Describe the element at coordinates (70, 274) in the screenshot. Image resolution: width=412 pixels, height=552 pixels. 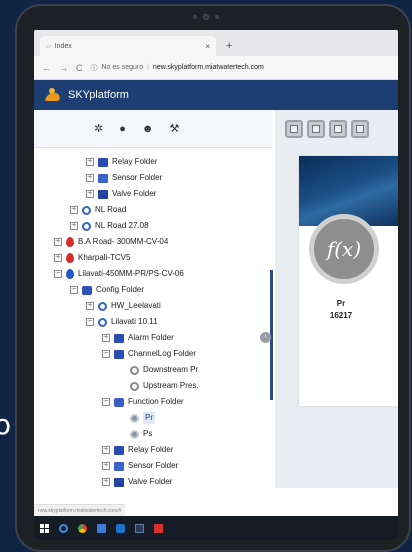
I see `drop-blue-icon` at that location.